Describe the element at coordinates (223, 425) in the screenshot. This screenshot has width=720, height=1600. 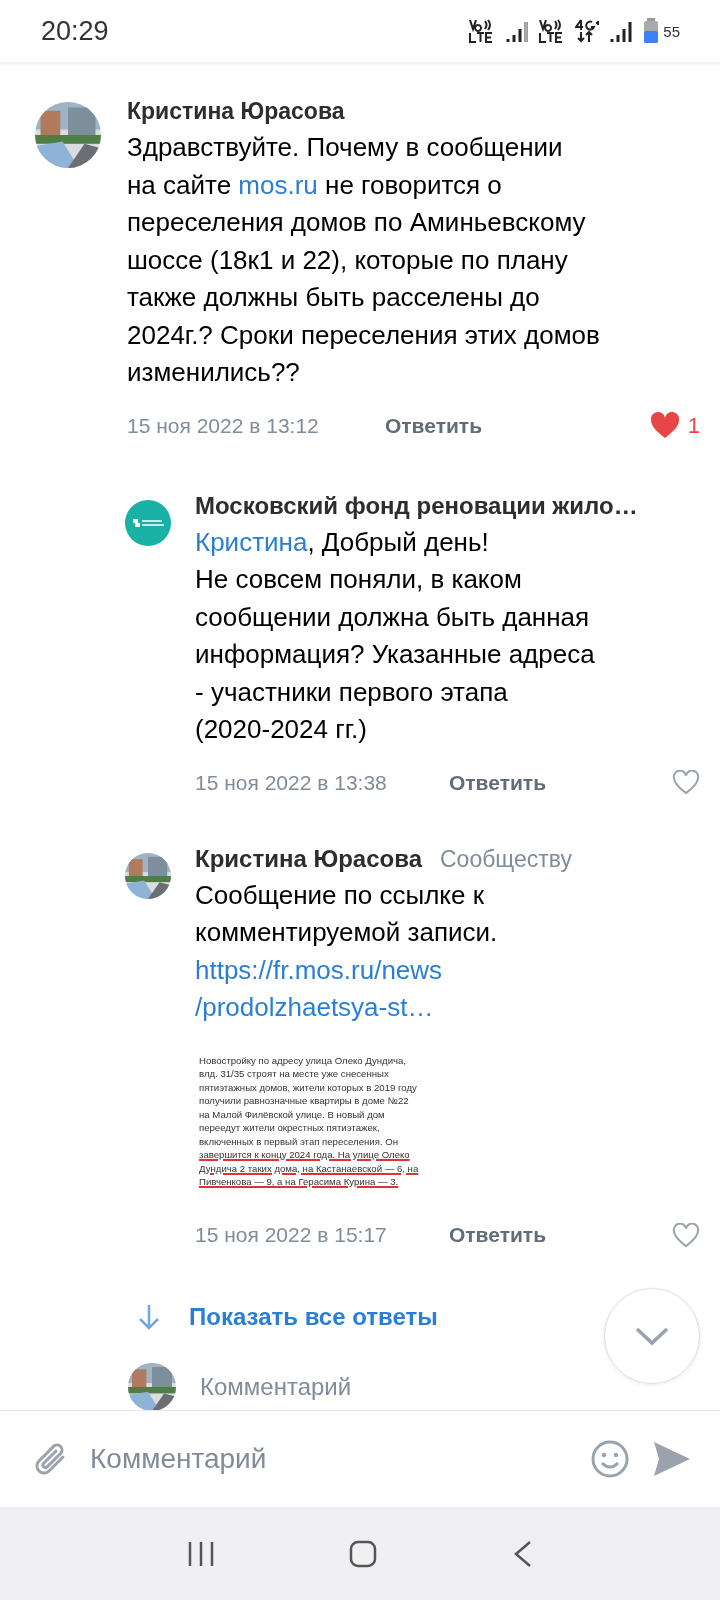
I see `comment-date: 15 ноя 2022 в 13:12` at that location.